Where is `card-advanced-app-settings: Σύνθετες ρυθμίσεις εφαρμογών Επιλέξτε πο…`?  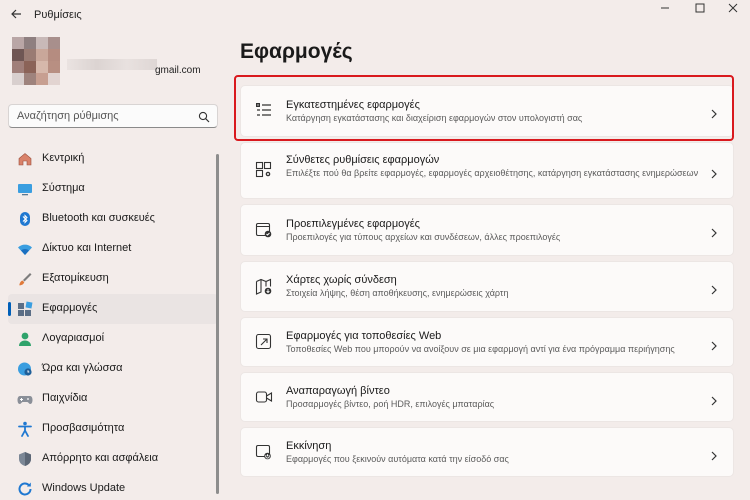
card-advanced-app-settings: Σύνθετες ρυθμίσεις εφαρμογών Επιλέξτε πο… is located at coordinates (487, 170).